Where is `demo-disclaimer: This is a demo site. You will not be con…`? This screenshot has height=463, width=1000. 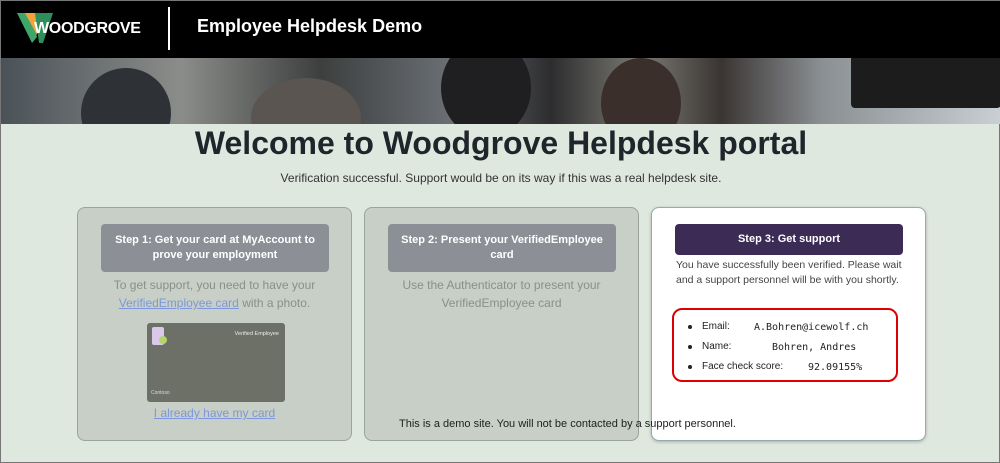 demo-disclaimer: This is a demo site. You will not be con… is located at coordinates (567, 424).